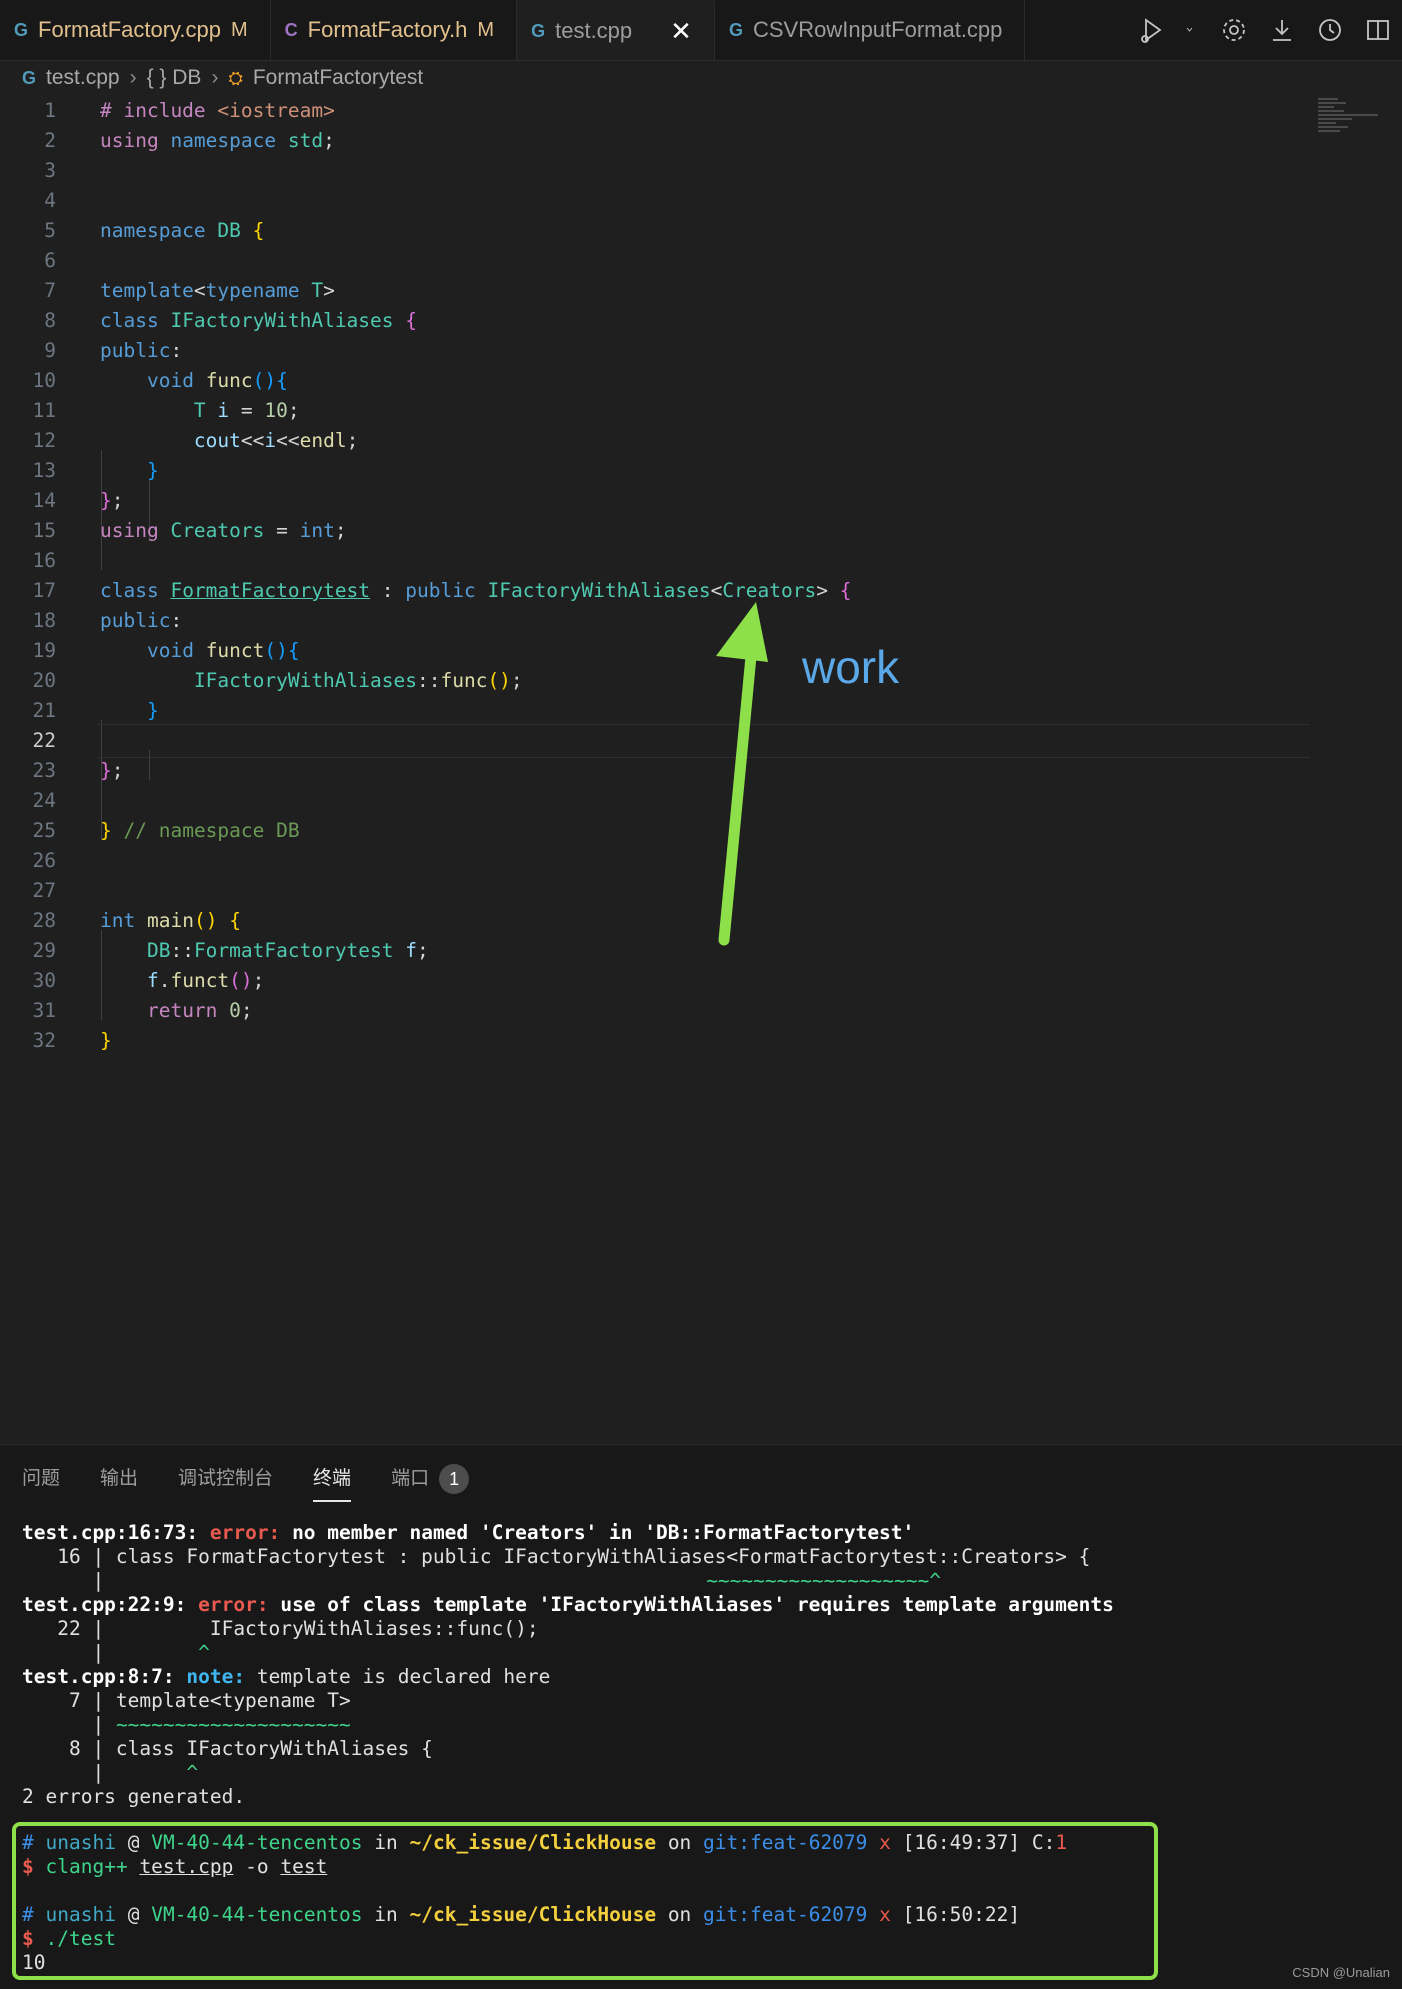 Image resolution: width=1402 pixels, height=1989 pixels. What do you see at coordinates (95, 470) in the screenshot?
I see `code-line: 13 }` at bounding box center [95, 470].